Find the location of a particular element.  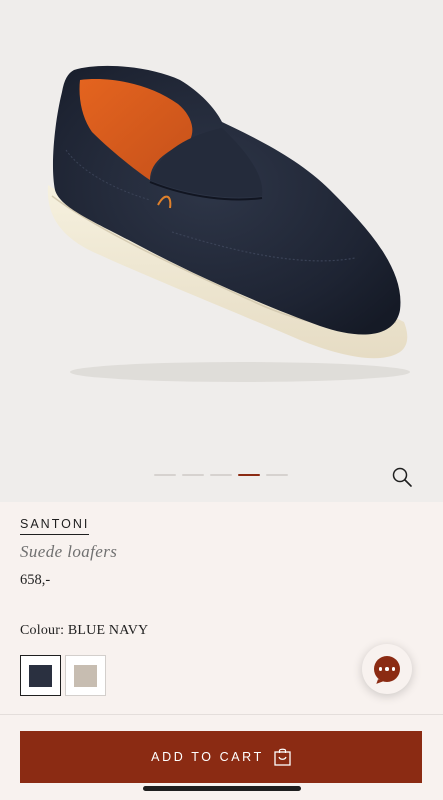

swatch-blue-navy is located at coordinates (40, 675).